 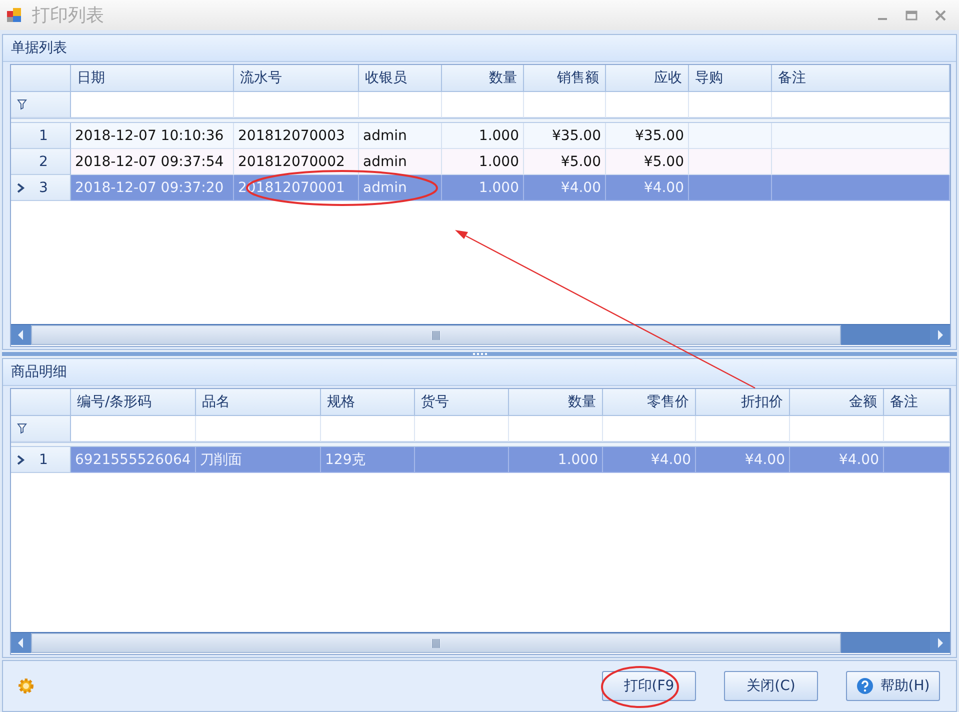 I want to click on panel-title: 单据列表, so click(x=479, y=48).